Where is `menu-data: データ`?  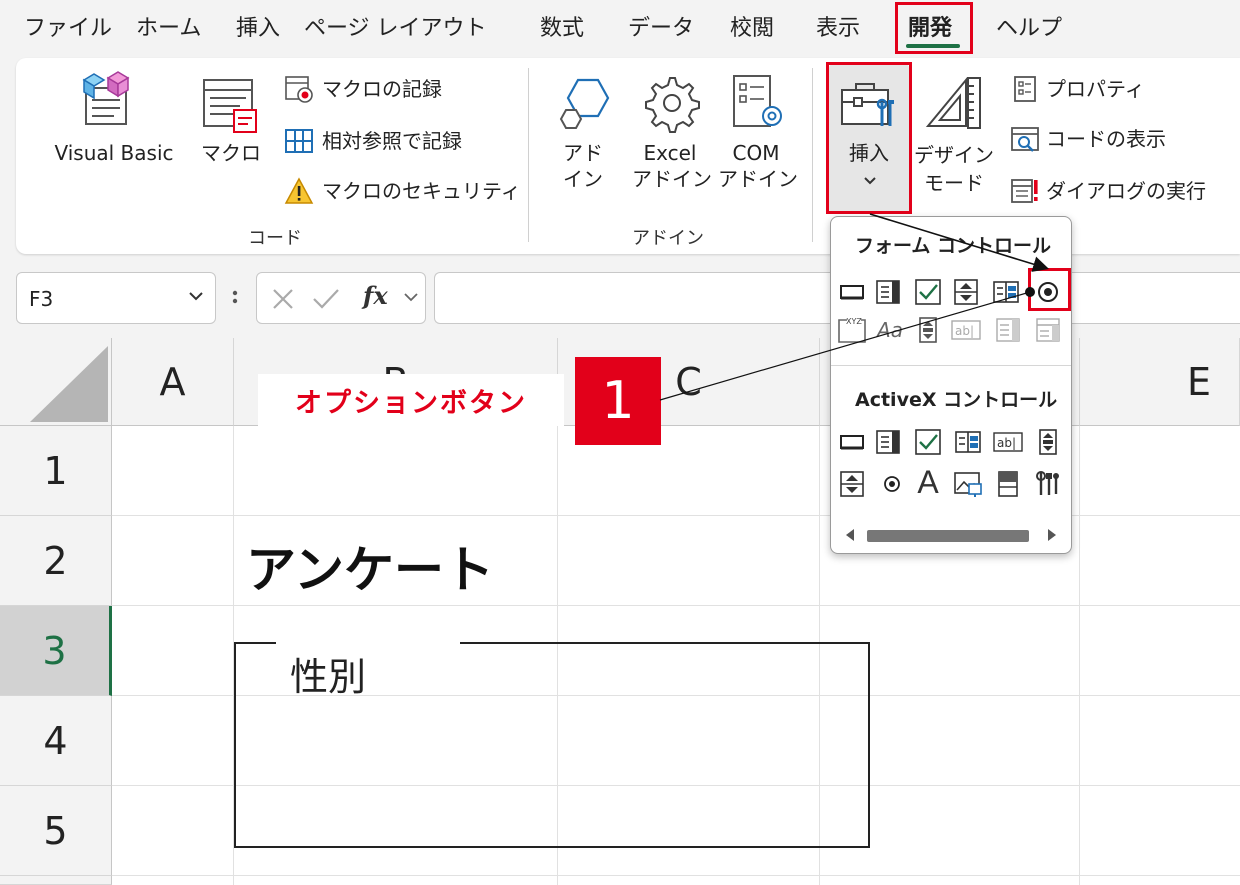
menu-data: データ is located at coordinates (661, 26).